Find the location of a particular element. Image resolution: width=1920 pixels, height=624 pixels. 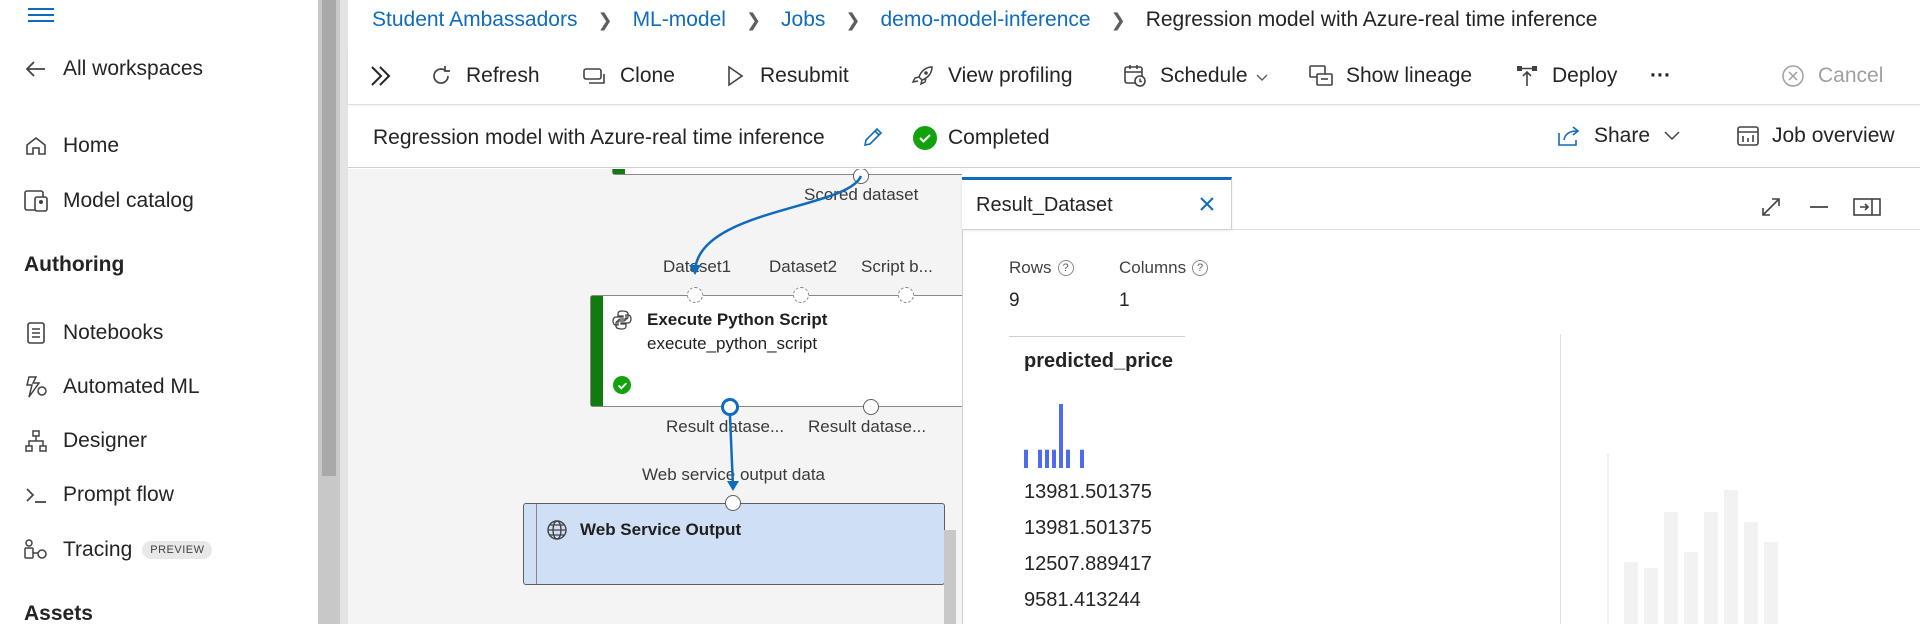

cancel-button: Cancel is located at coordinates (1831, 76).